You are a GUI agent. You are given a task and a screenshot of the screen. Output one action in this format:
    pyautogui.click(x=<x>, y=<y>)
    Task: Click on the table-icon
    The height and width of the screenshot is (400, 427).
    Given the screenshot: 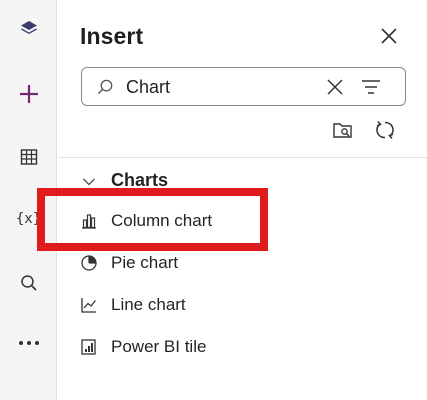 What is the action you would take?
    pyautogui.click(x=29, y=157)
    